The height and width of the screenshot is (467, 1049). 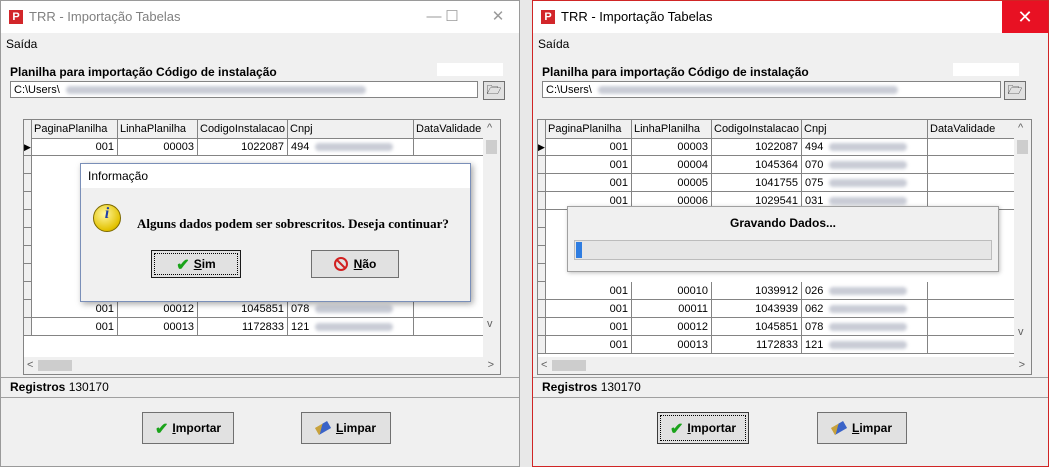 What do you see at coordinates (672, 309) in the screenshot?
I see `cell-linha: 00011` at bounding box center [672, 309].